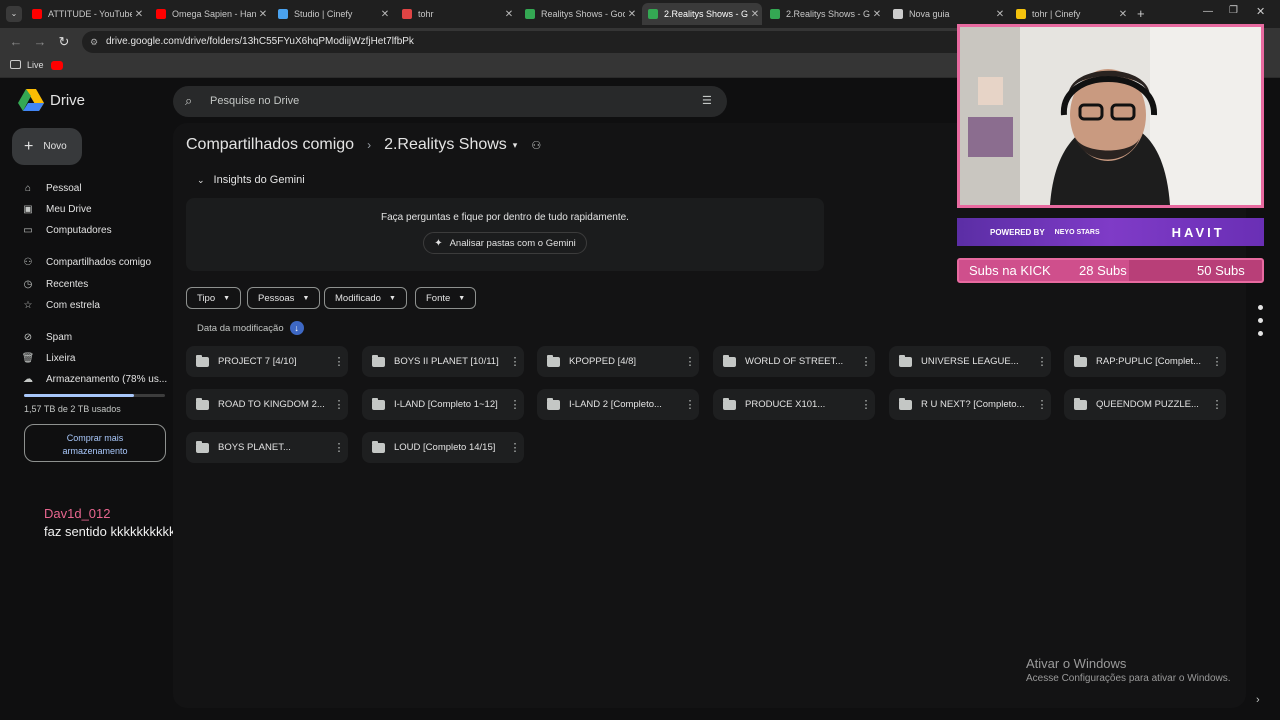  Describe the element at coordinates (1145, 404) in the screenshot. I see `folder-item: QUEENDOM PUZZLE... ⋮` at that location.